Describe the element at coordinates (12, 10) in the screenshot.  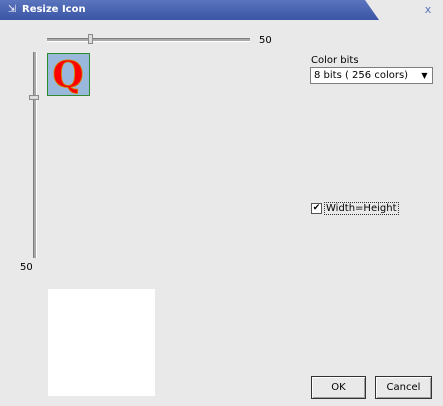
I see `window-menu-icon: ⇲` at that location.